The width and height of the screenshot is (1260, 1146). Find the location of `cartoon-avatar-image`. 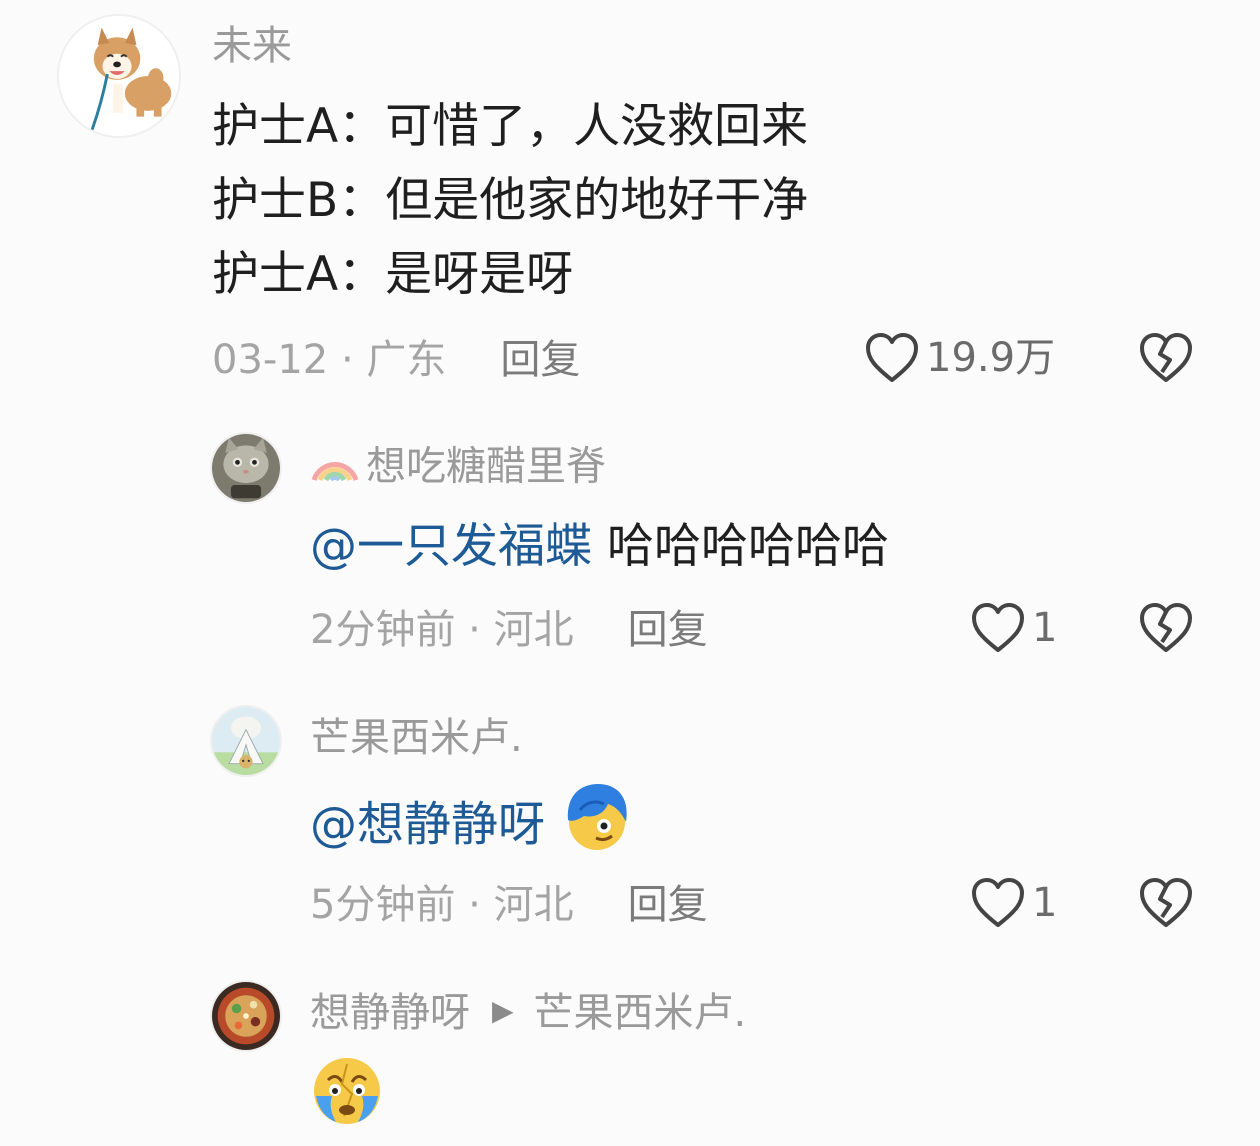

cartoon-avatar-image is located at coordinates (246, 741).